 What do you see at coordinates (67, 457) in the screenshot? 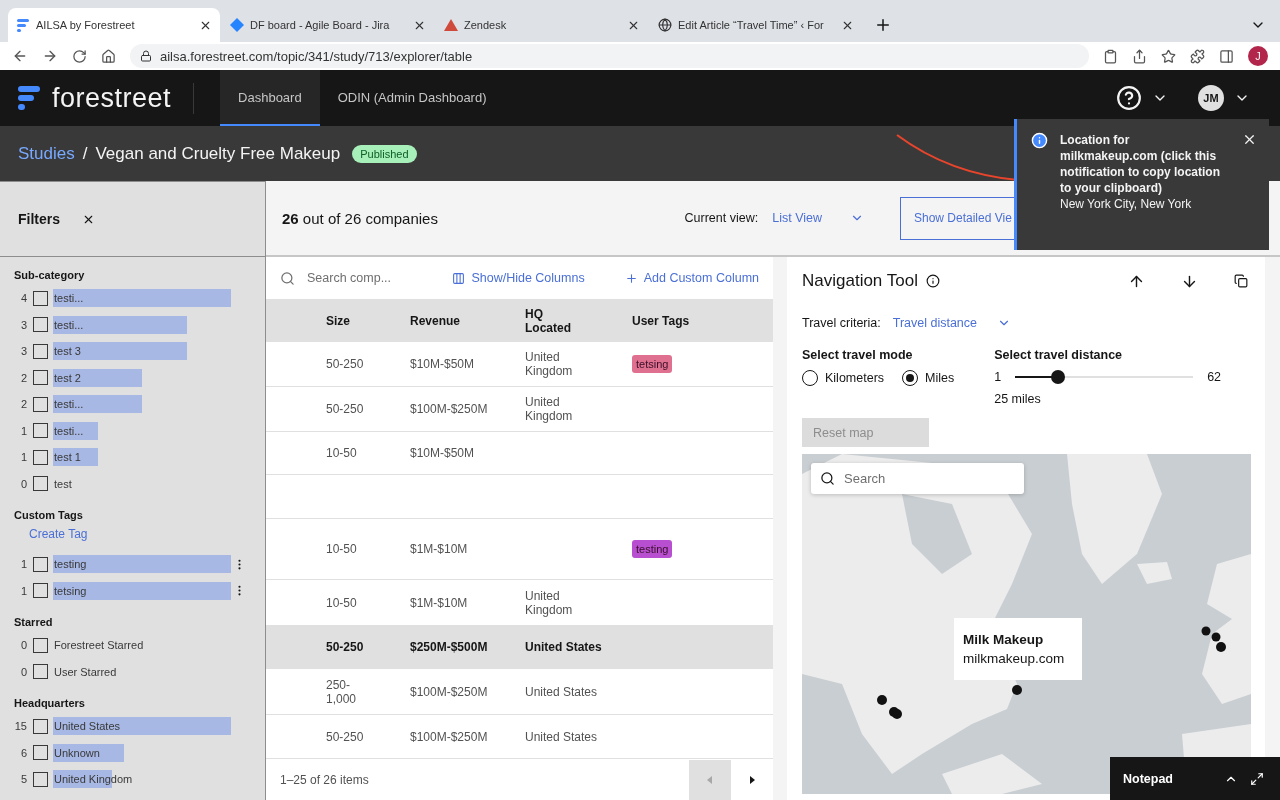
I see `filter-label: test 1` at bounding box center [67, 457].